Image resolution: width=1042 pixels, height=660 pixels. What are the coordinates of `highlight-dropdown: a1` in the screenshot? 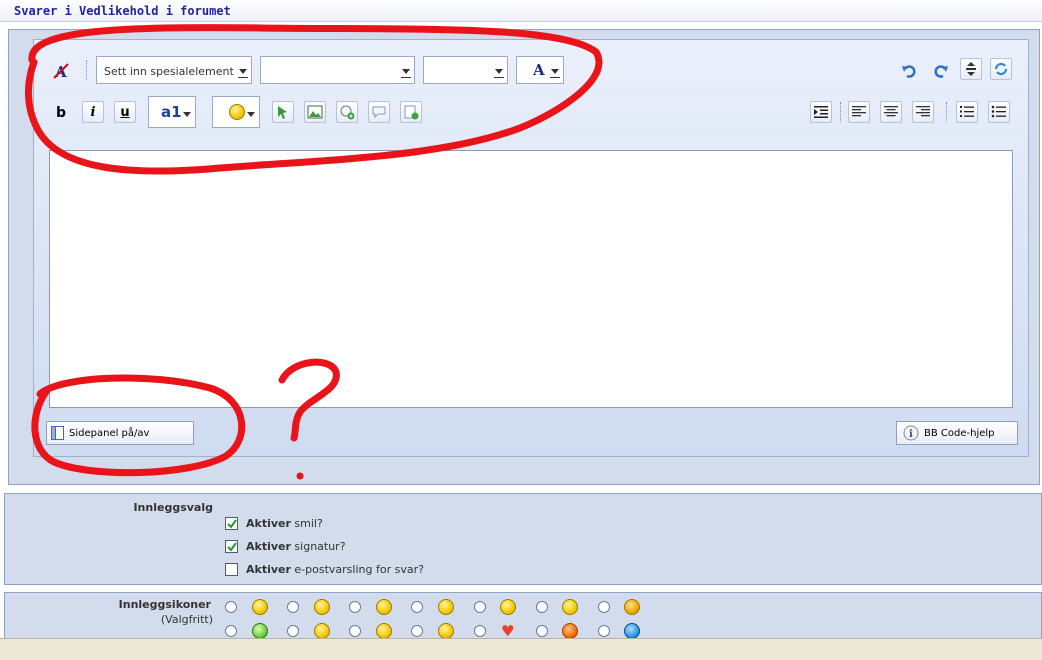 It's located at (172, 112).